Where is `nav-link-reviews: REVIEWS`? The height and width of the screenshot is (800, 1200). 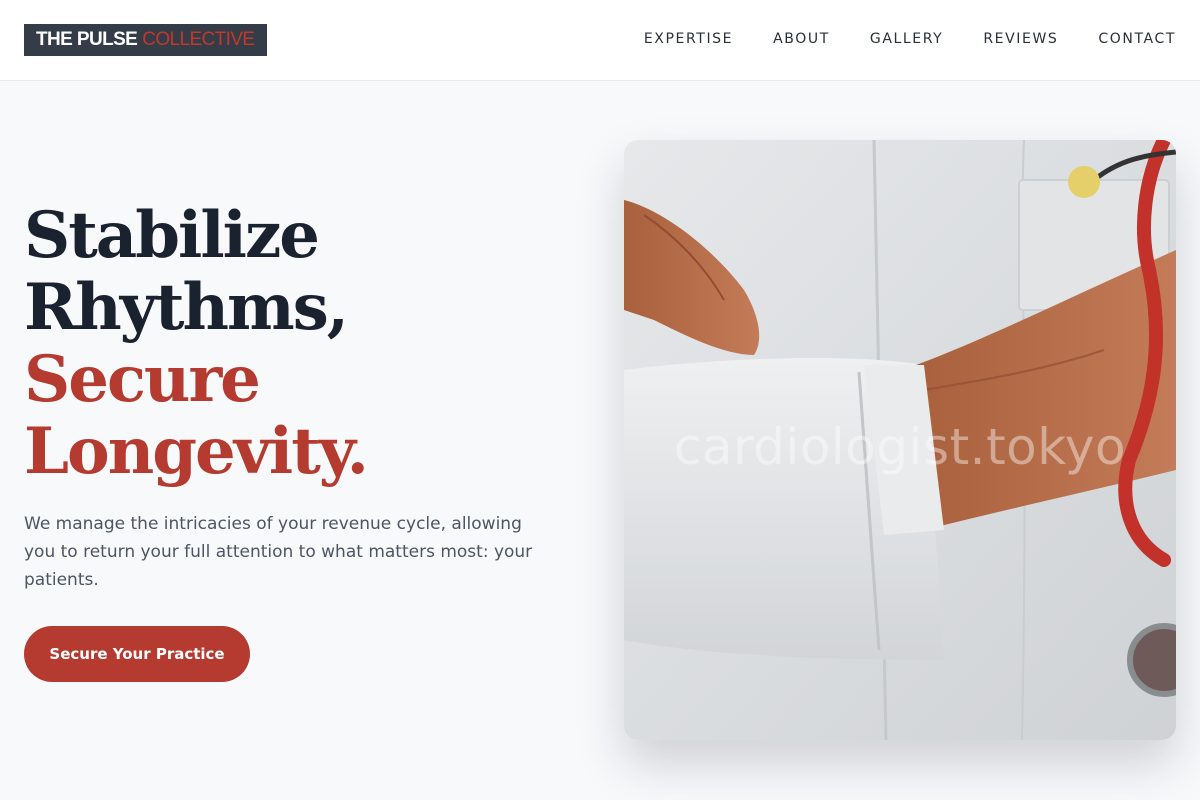
nav-link-reviews: REVIEWS is located at coordinates (1020, 39).